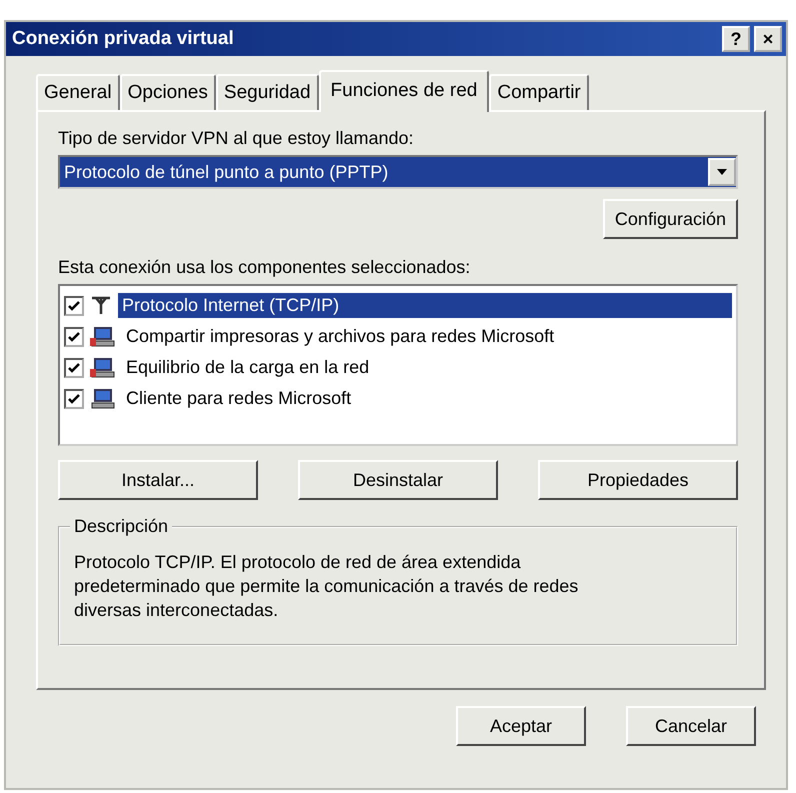 This screenshot has height=793, width=796. What do you see at coordinates (670, 219) in the screenshot?
I see `configuration-button: Configuración` at bounding box center [670, 219].